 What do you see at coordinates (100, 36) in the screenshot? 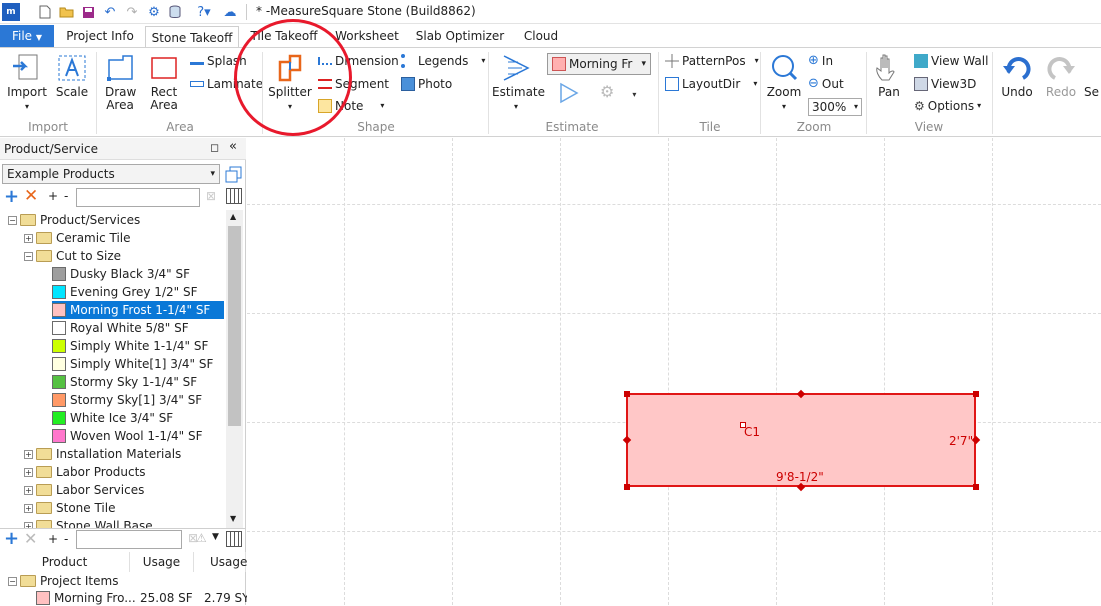
I see `tab-project-info: Project Info` at bounding box center [100, 36].